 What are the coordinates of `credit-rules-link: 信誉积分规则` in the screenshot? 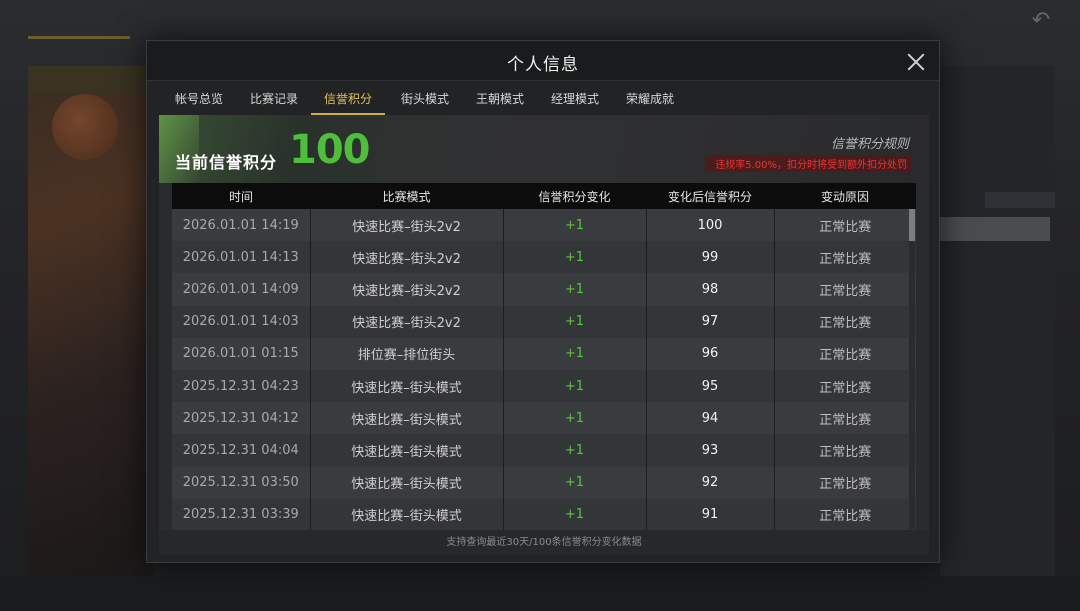 It's located at (870, 142).